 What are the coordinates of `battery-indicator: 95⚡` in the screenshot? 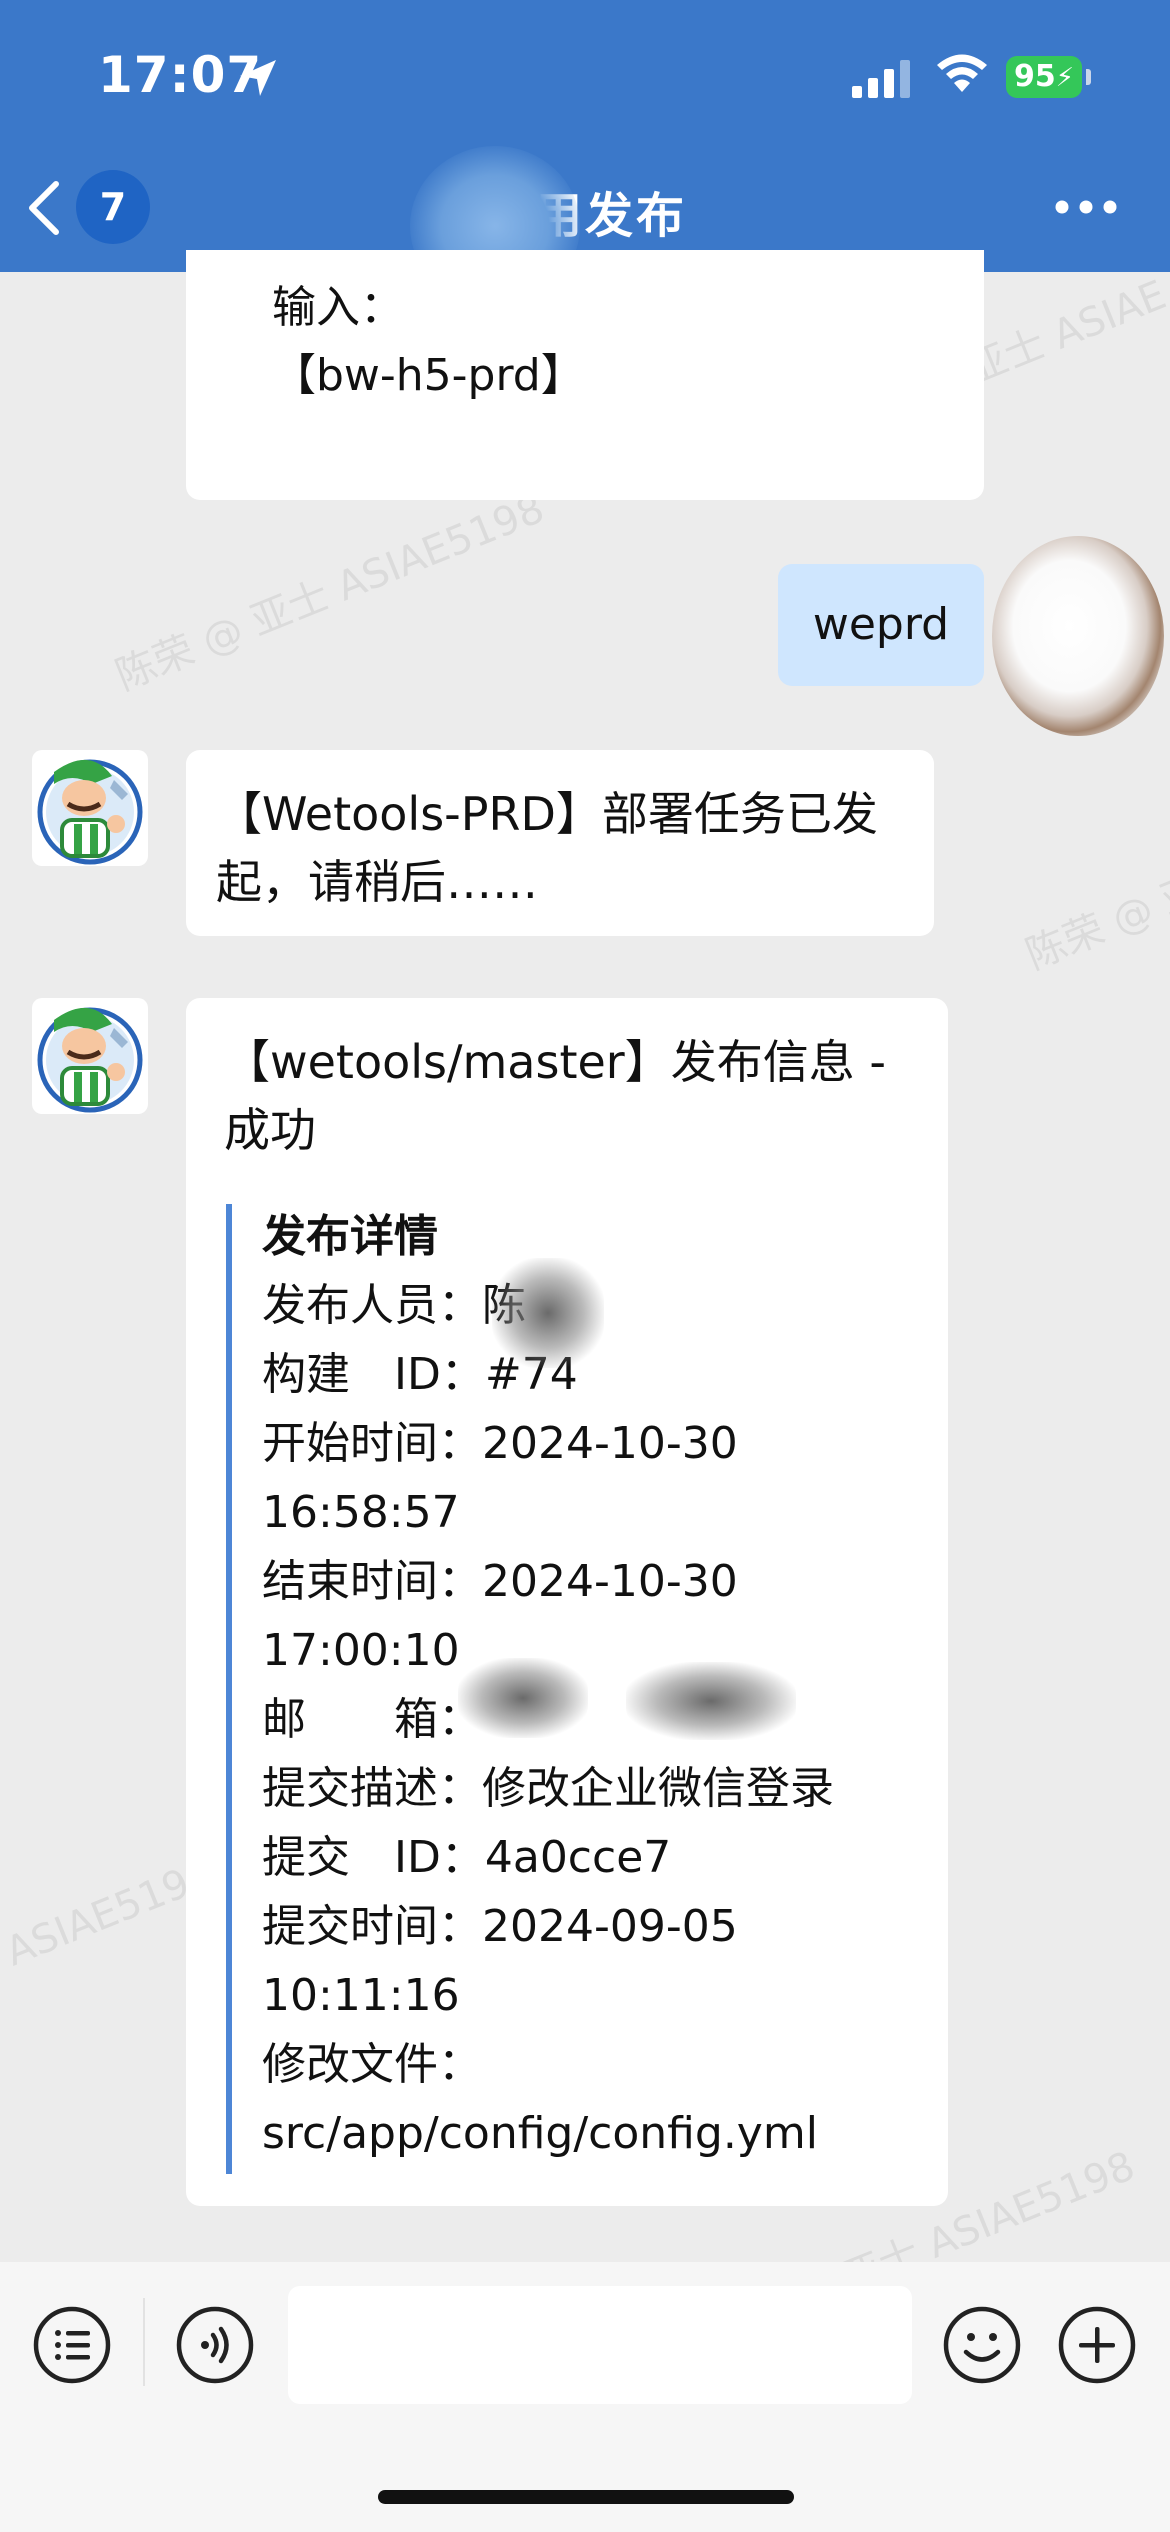 It's located at (1044, 77).